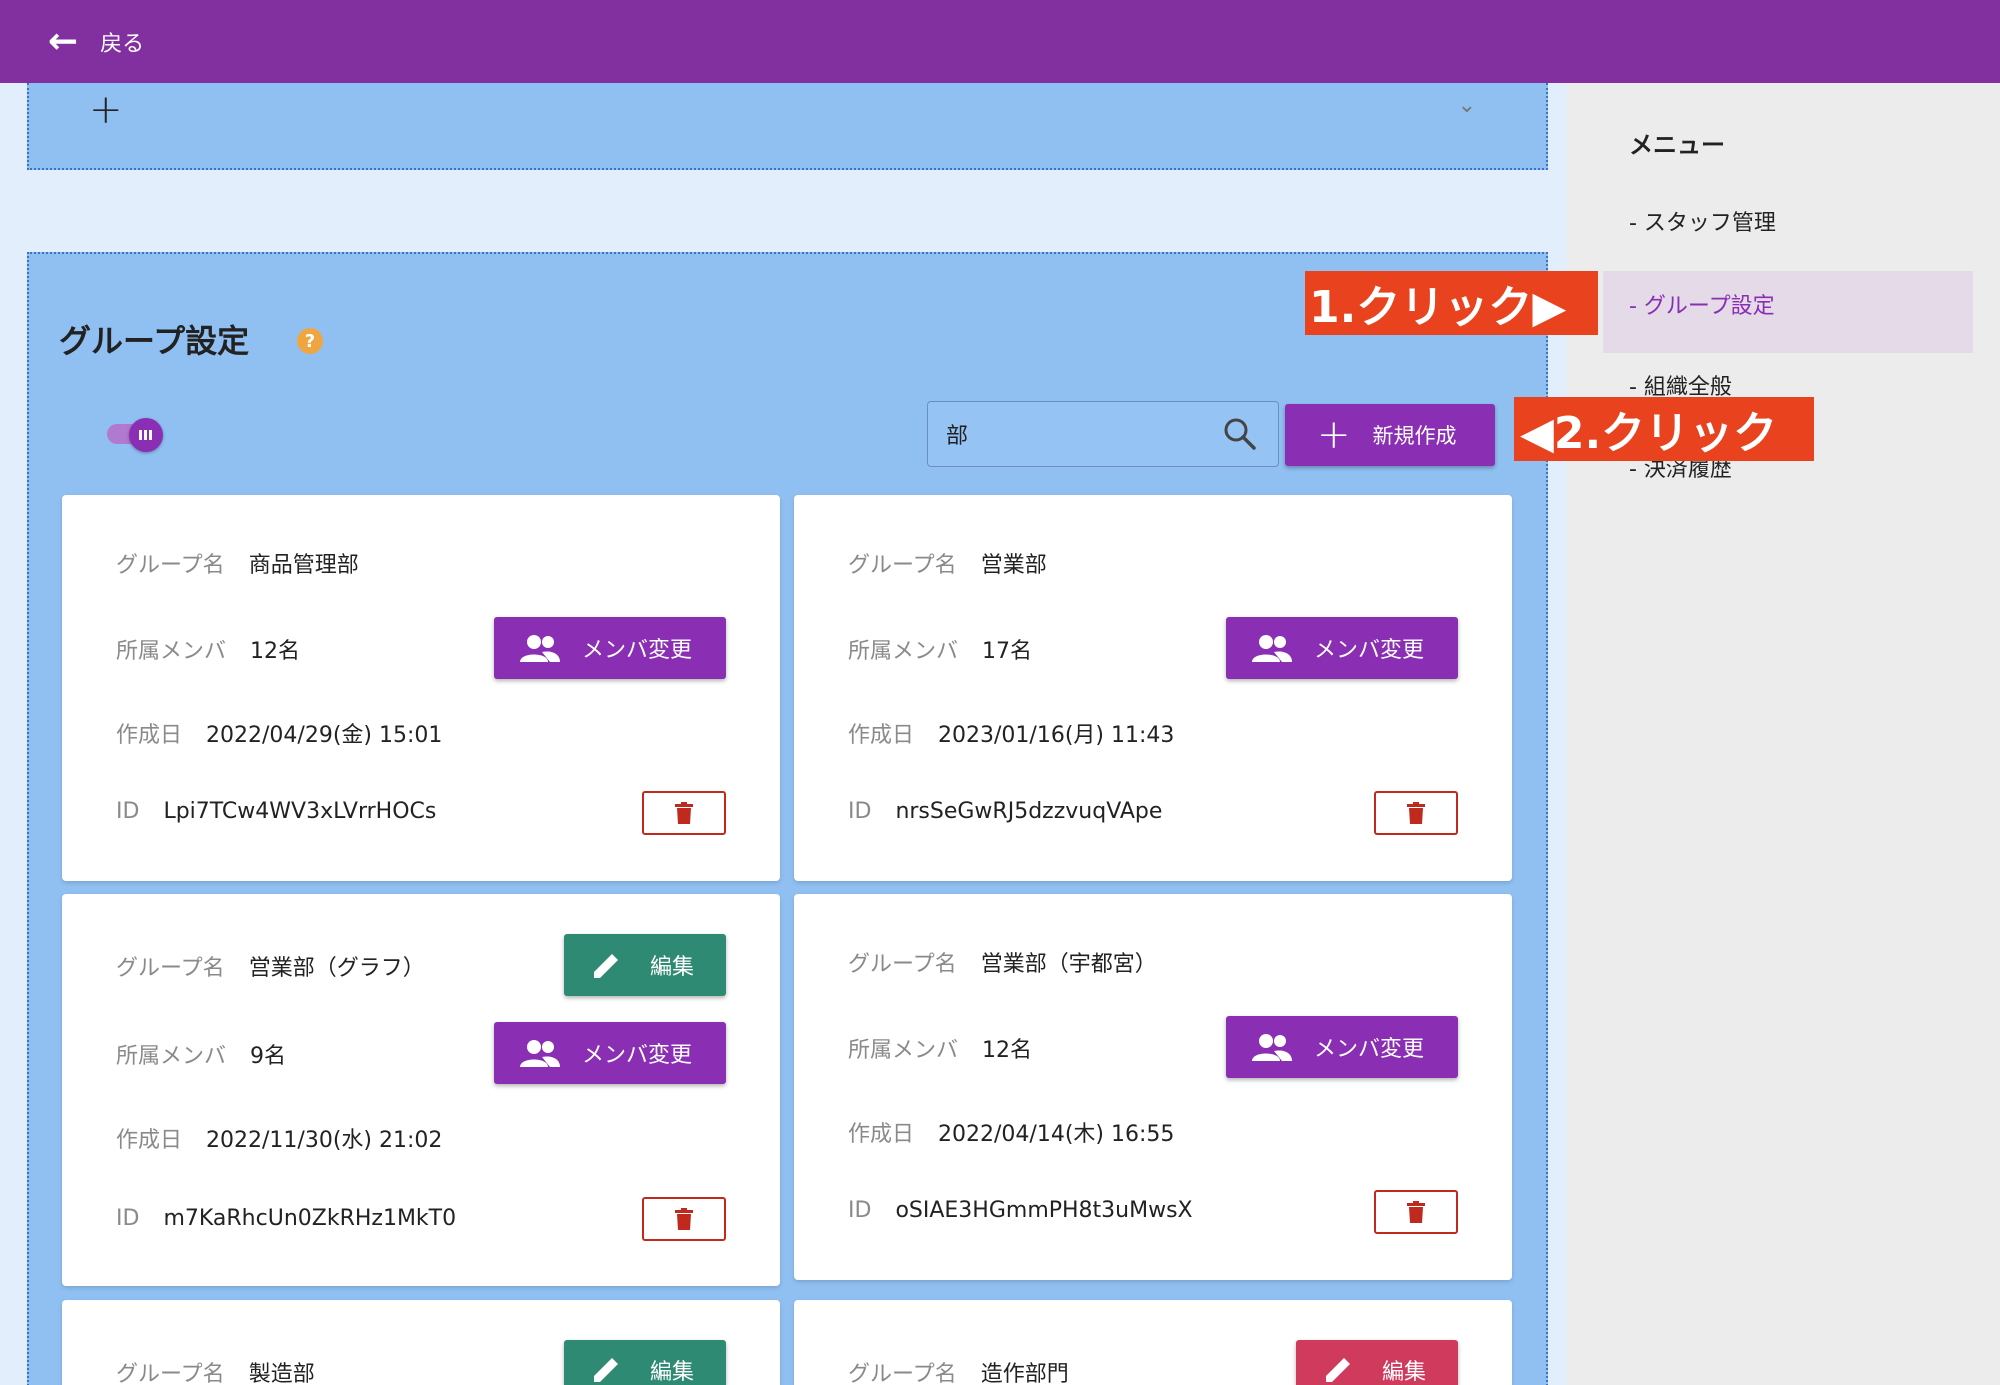 The image size is (2000, 1385). I want to click on created-row: 作成日 2022/04/29(金) 15:01, so click(279, 733).